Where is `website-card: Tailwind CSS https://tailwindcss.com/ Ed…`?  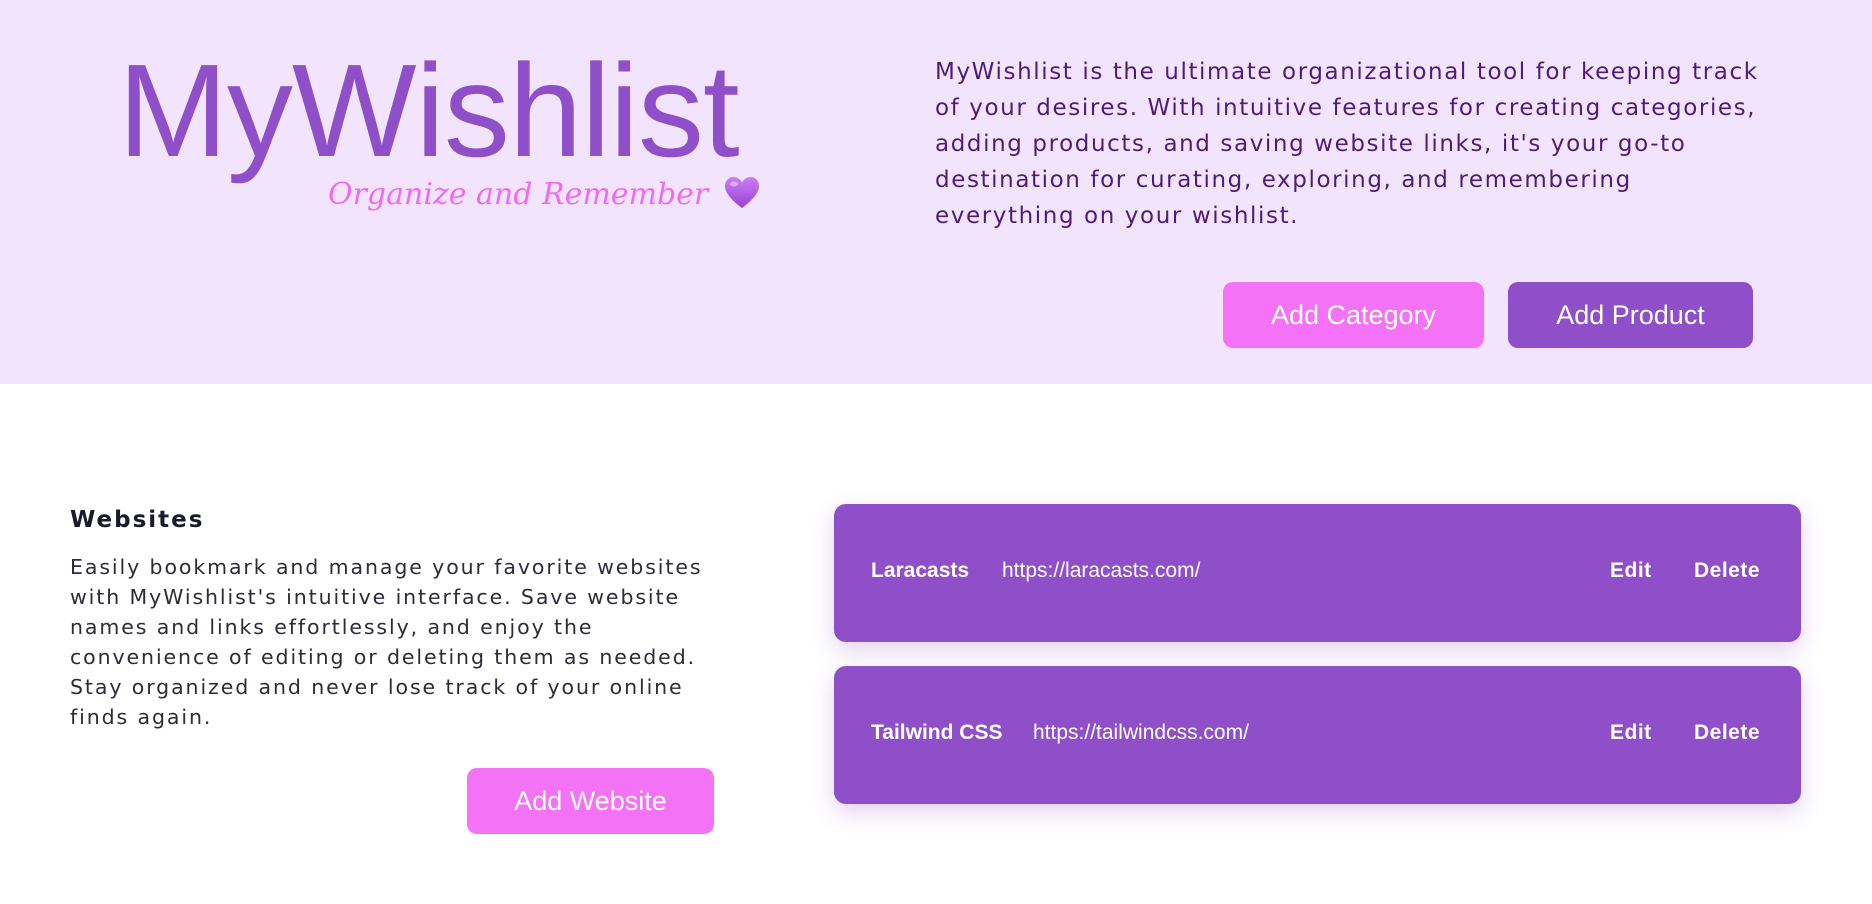 website-card: Tailwind CSS https://tailwindcss.com/ Ed… is located at coordinates (1317, 735).